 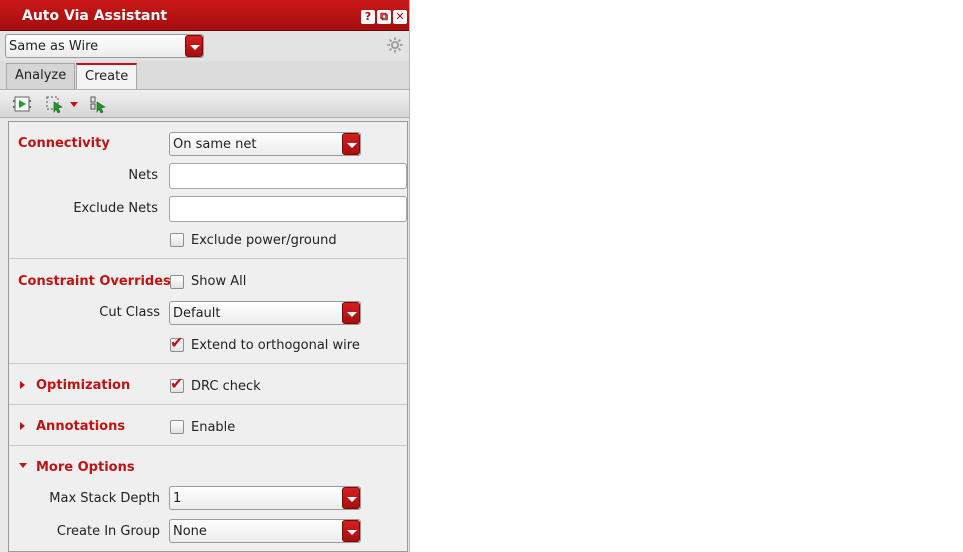 I want to click on show-all-checkbox, so click(x=177, y=282).